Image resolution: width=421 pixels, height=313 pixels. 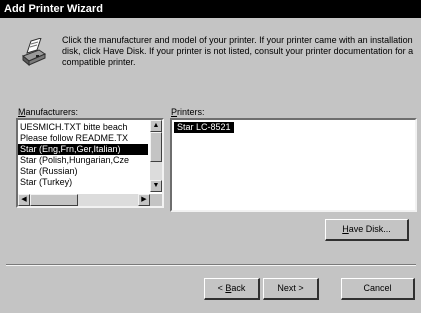 I want to click on scroll-right-arrow-icon: ▶, so click(x=144, y=200).